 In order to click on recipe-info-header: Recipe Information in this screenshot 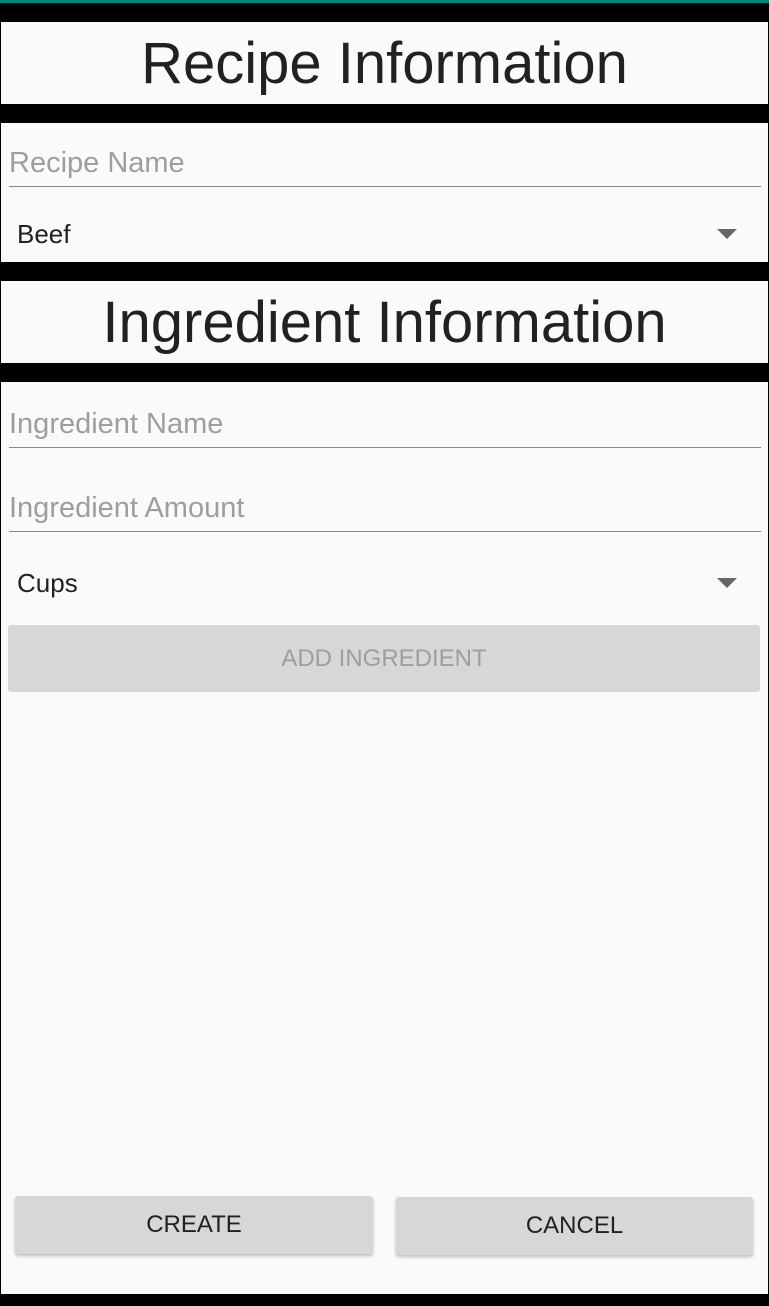, I will do `click(384, 63)`.